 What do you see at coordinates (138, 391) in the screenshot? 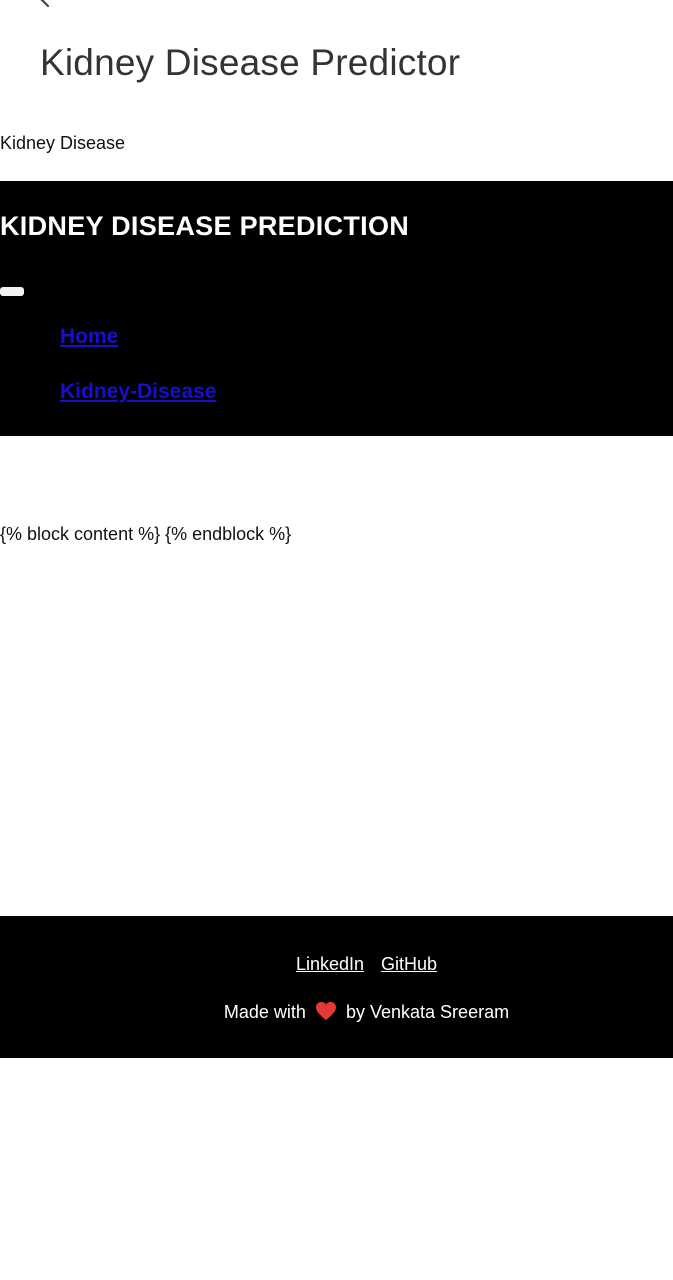
I see `nav-link-kidney-disease: Kidney-Disease` at bounding box center [138, 391].